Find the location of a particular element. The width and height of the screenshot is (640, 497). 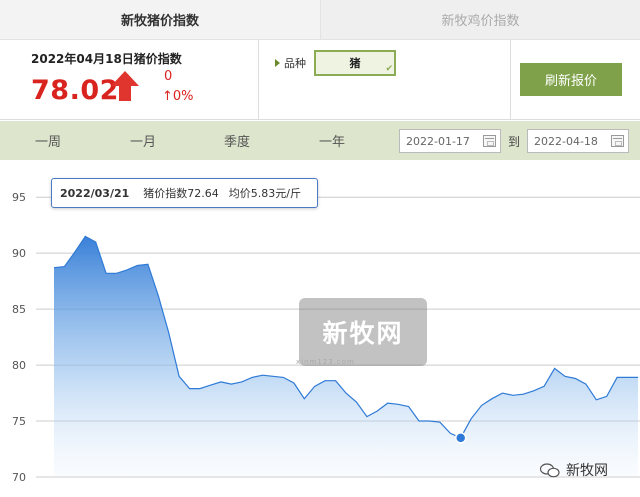

period-week: 一周 is located at coordinates (48, 140).